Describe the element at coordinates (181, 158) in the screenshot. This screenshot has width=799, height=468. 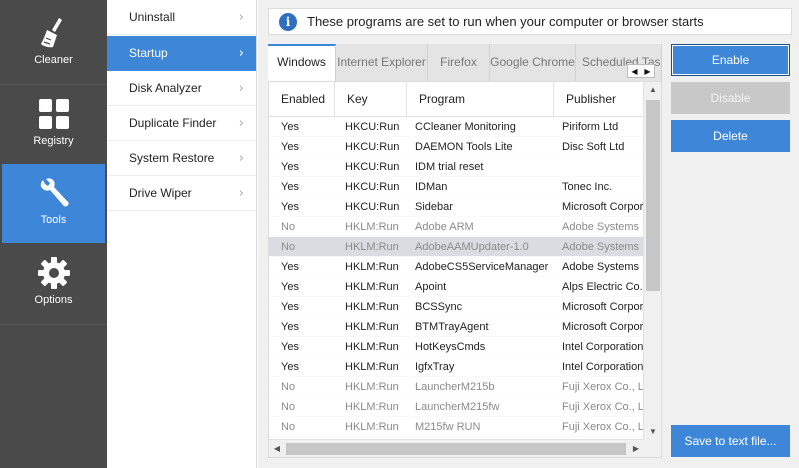
I see `submenu-item-system-restore: System Restore ›` at that location.